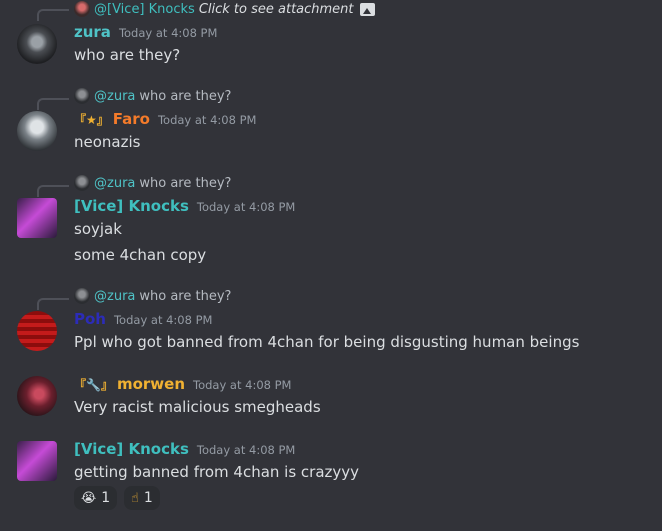 This screenshot has height=531, width=662. I want to click on reaction-sob: 😭 1, so click(96, 498).